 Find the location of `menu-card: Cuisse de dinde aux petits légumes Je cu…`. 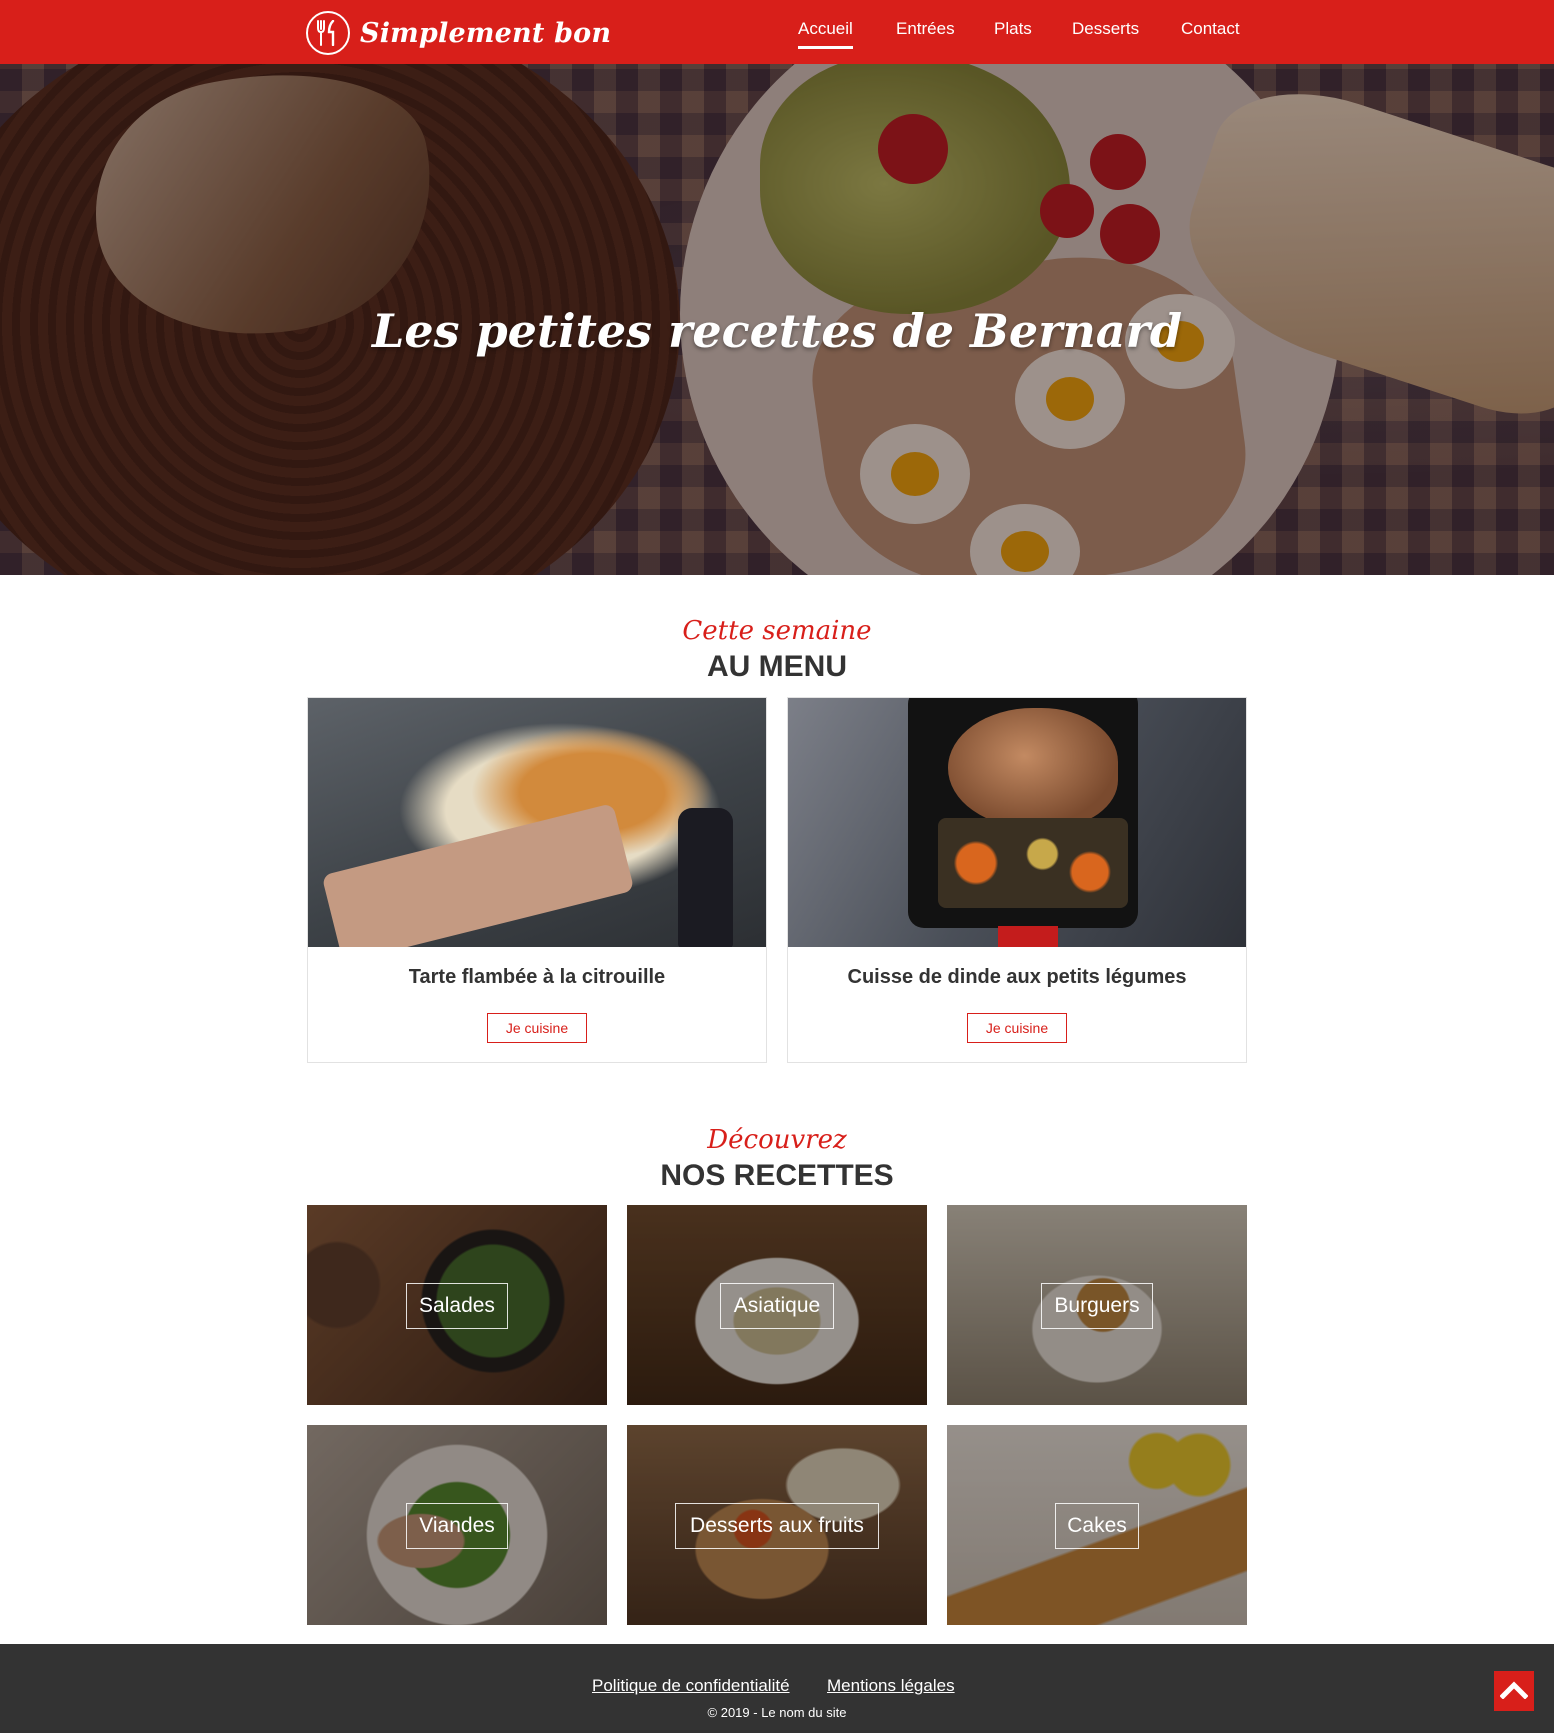

menu-card: Cuisse de dinde aux petits légumes Je cu… is located at coordinates (1017, 880).